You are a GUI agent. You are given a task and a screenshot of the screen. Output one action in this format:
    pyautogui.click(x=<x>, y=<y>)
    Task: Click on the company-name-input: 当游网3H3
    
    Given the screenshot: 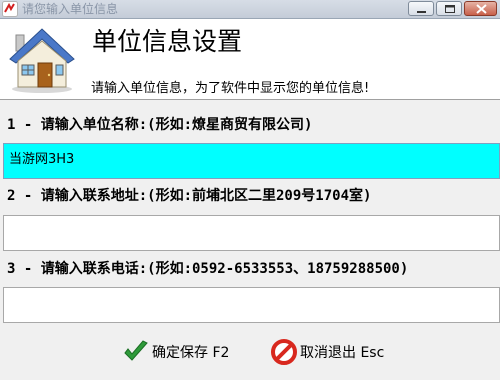 What is the action you would take?
    pyautogui.click(x=251, y=161)
    